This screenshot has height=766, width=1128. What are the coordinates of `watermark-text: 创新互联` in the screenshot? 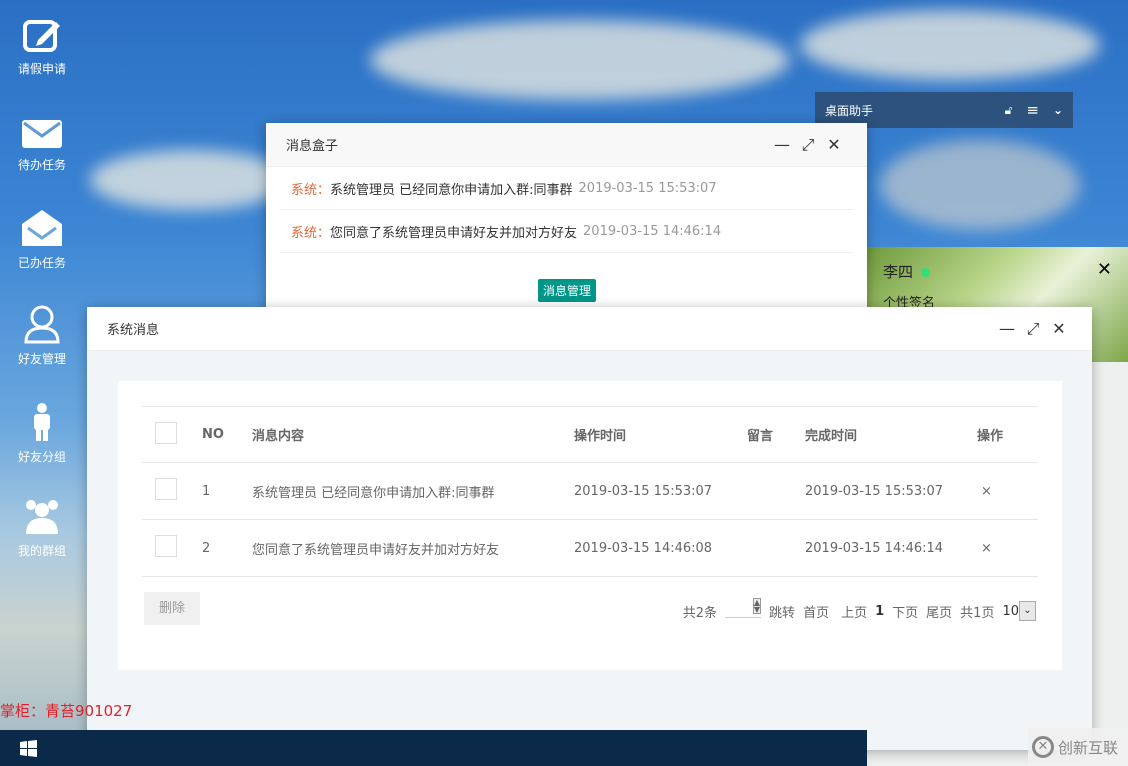 It's located at (1088, 747).